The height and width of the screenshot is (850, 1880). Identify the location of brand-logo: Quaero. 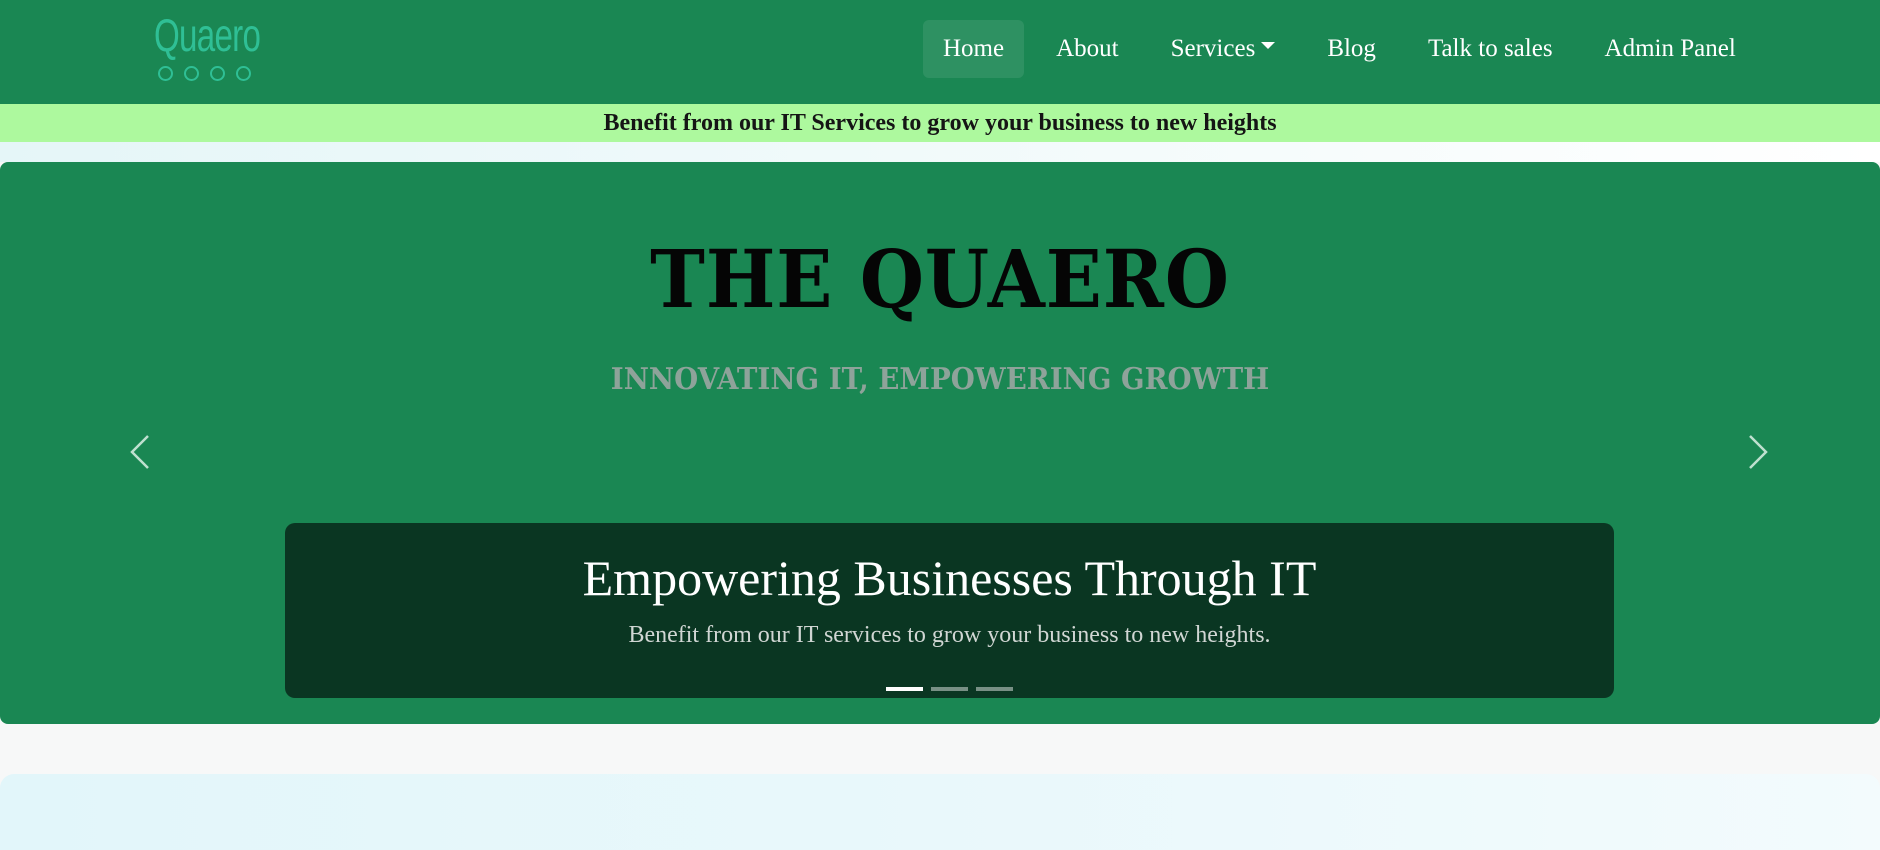
(206, 46).